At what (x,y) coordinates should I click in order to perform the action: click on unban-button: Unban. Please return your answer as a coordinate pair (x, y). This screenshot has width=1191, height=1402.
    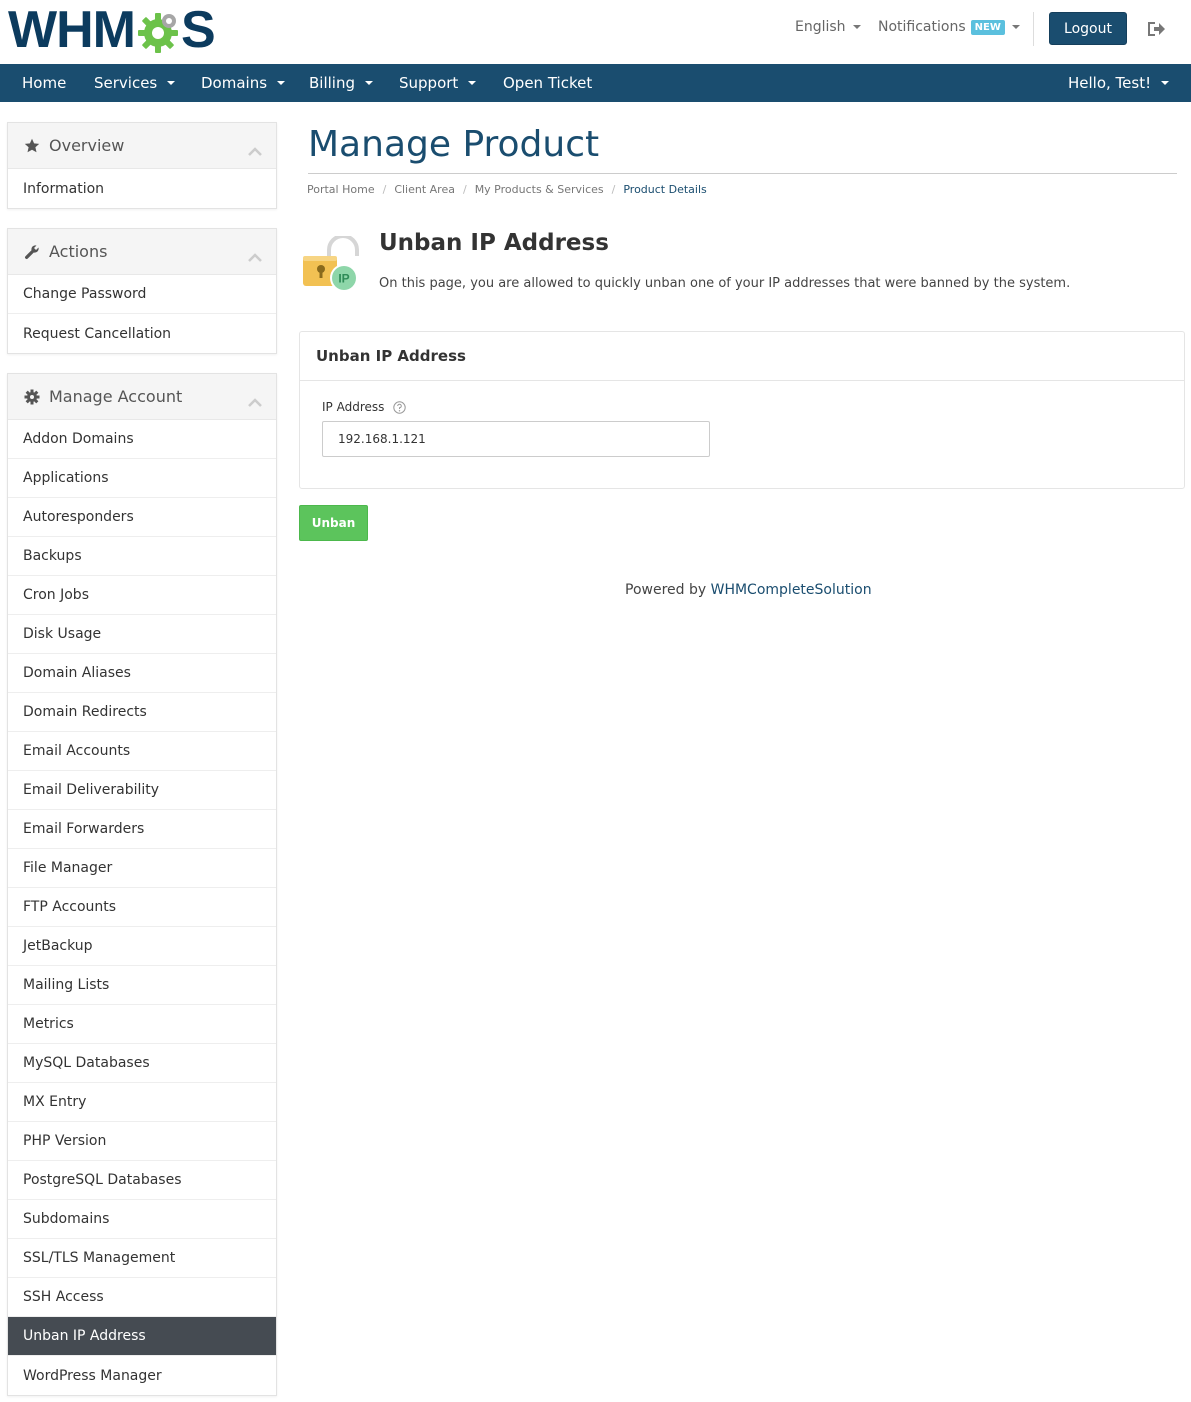
    Looking at the image, I should click on (333, 523).